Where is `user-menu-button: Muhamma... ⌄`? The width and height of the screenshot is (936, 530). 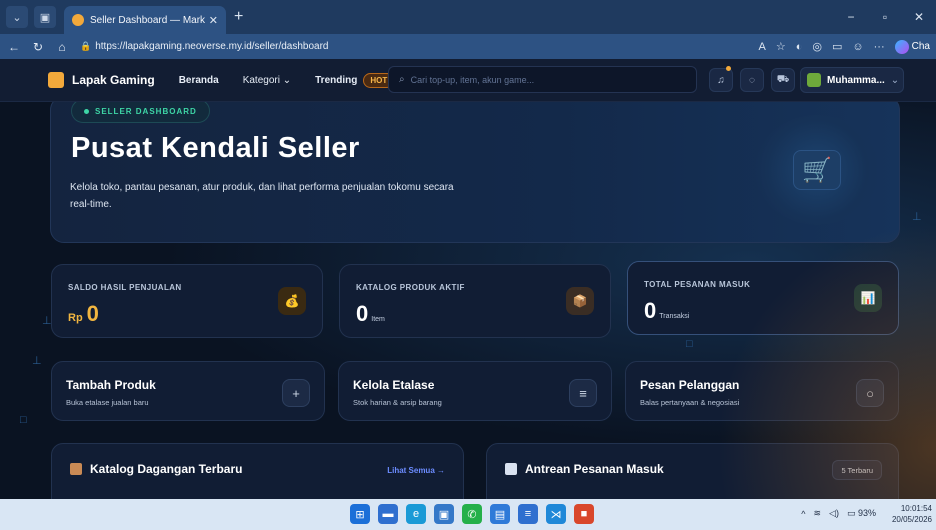
user-menu-button: Muhamma... ⌄ is located at coordinates (852, 80).